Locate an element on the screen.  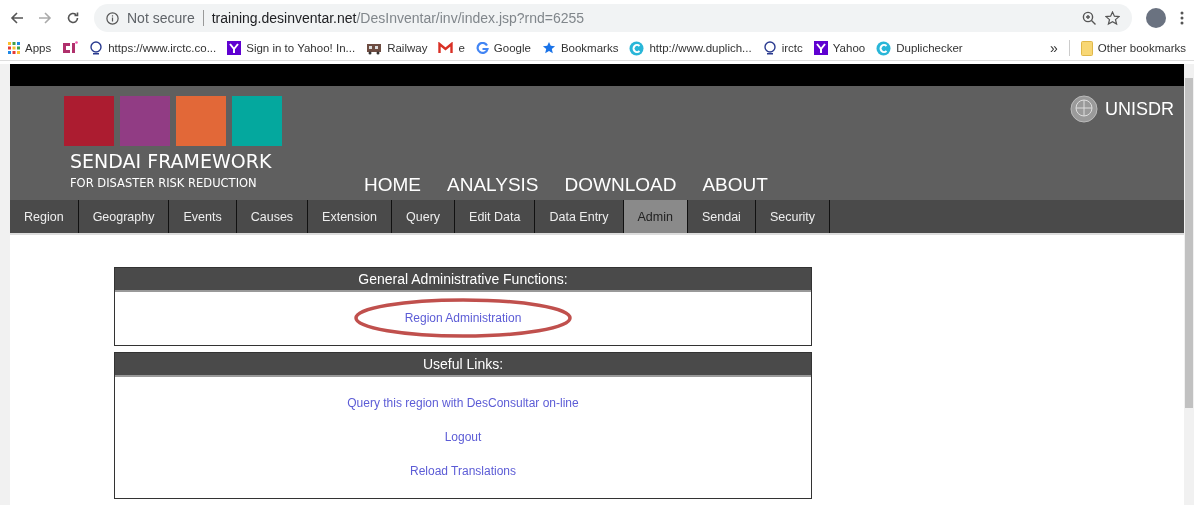
bookmark: Yahoo is located at coordinates (839, 48).